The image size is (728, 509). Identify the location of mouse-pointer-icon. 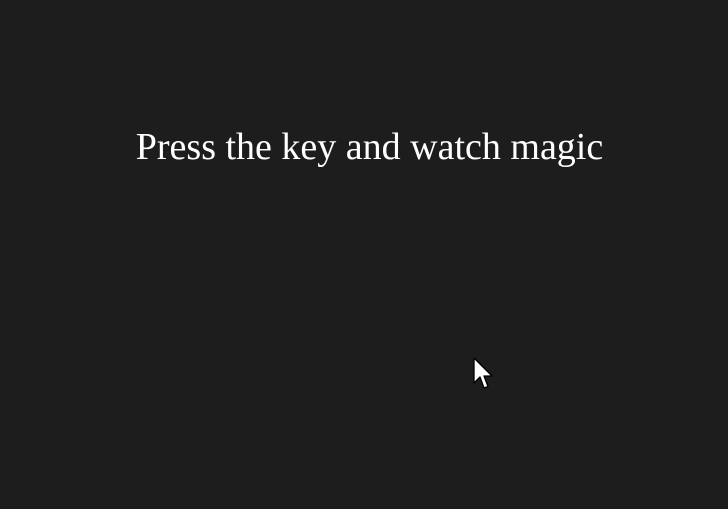
(483, 373).